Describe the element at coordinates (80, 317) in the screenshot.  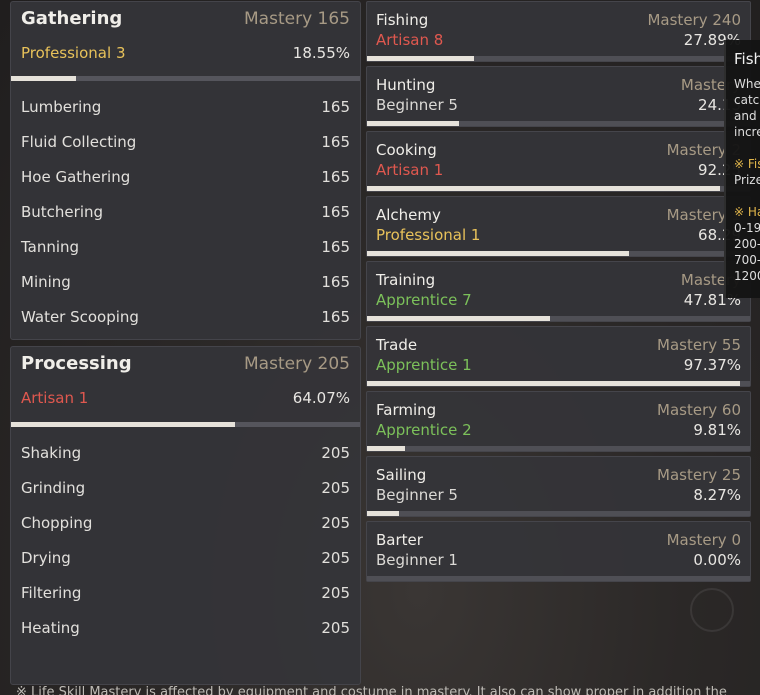
I see `subskill-name: Water Scooping` at that location.